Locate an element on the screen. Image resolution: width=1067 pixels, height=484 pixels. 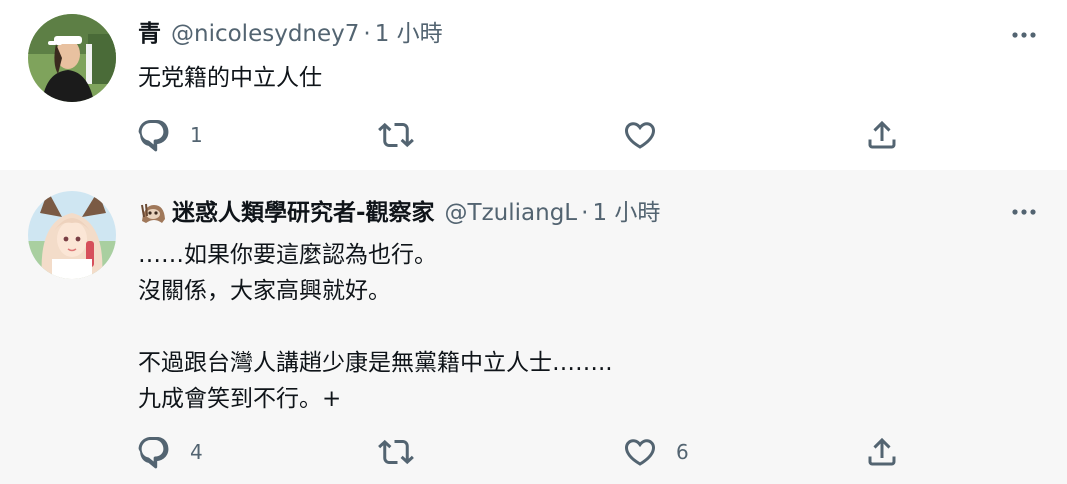
user-handle: @nicolesydney7 is located at coordinates (265, 34).